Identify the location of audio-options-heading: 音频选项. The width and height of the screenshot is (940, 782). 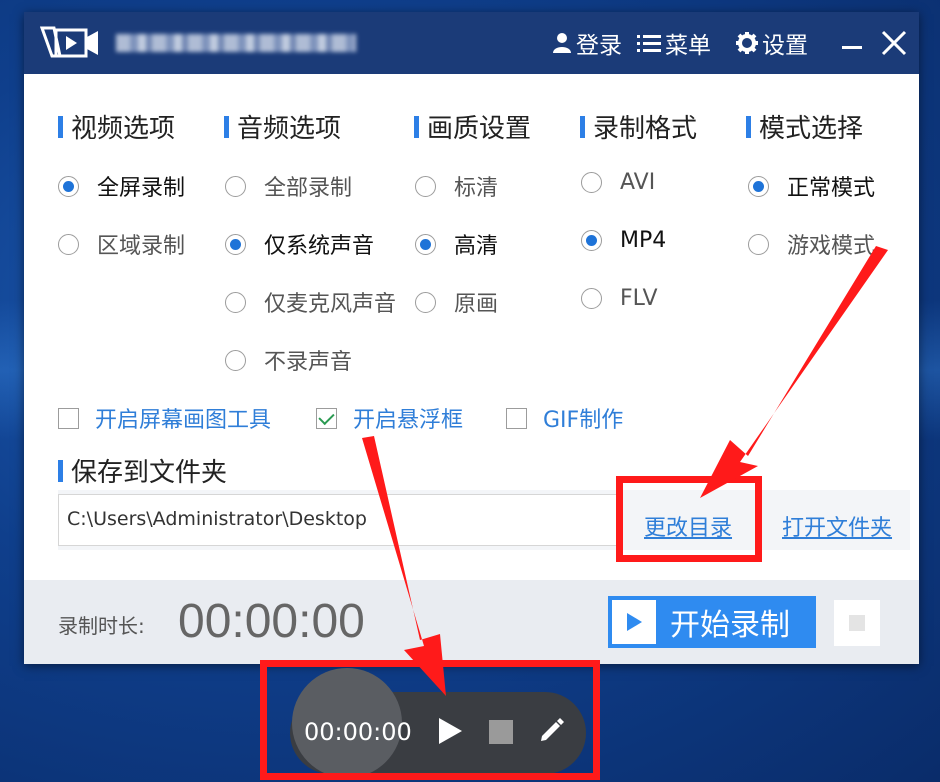
(282, 126).